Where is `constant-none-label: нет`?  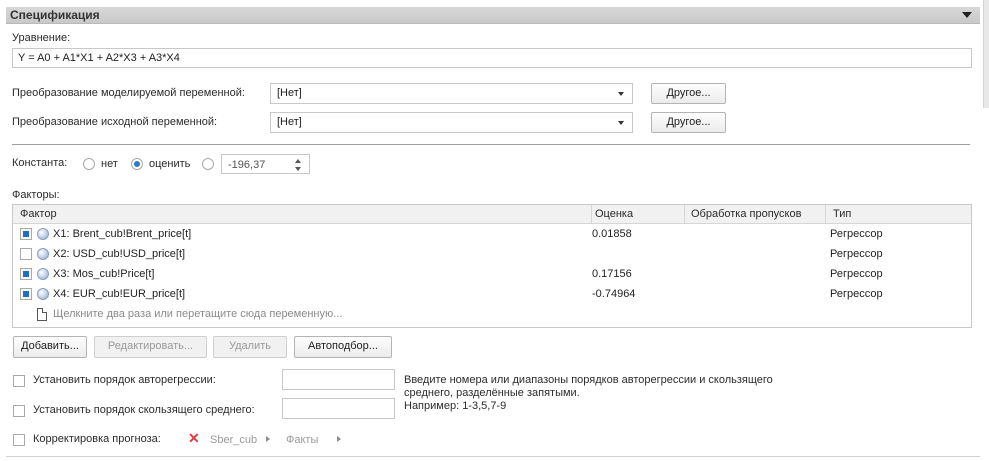 constant-none-label: нет is located at coordinates (109, 164).